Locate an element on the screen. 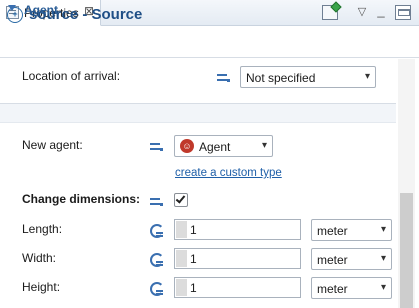  width-unit-dropdown: meter ▾ is located at coordinates (351, 259).